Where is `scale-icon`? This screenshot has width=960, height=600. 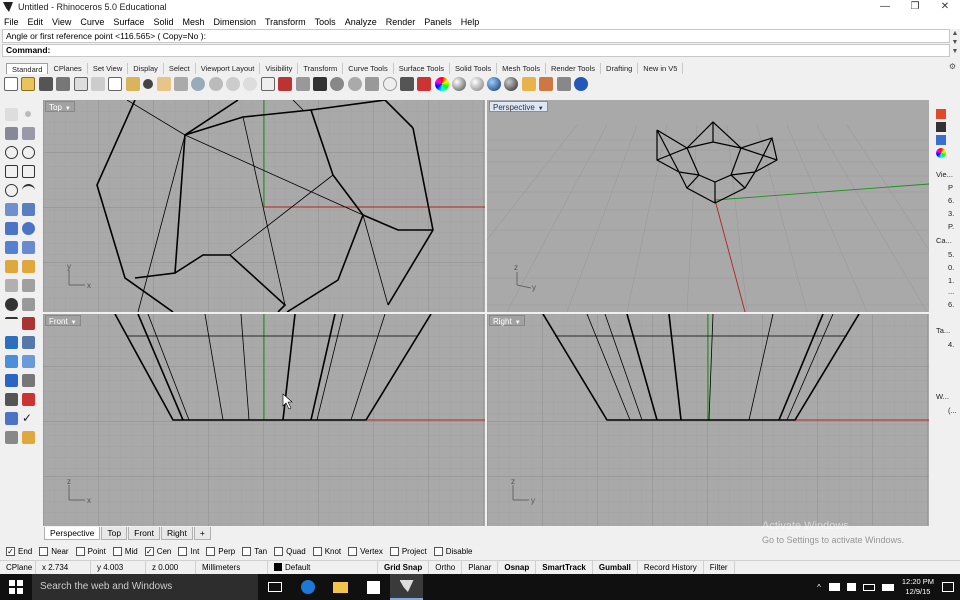 scale-icon is located at coordinates (28, 361).